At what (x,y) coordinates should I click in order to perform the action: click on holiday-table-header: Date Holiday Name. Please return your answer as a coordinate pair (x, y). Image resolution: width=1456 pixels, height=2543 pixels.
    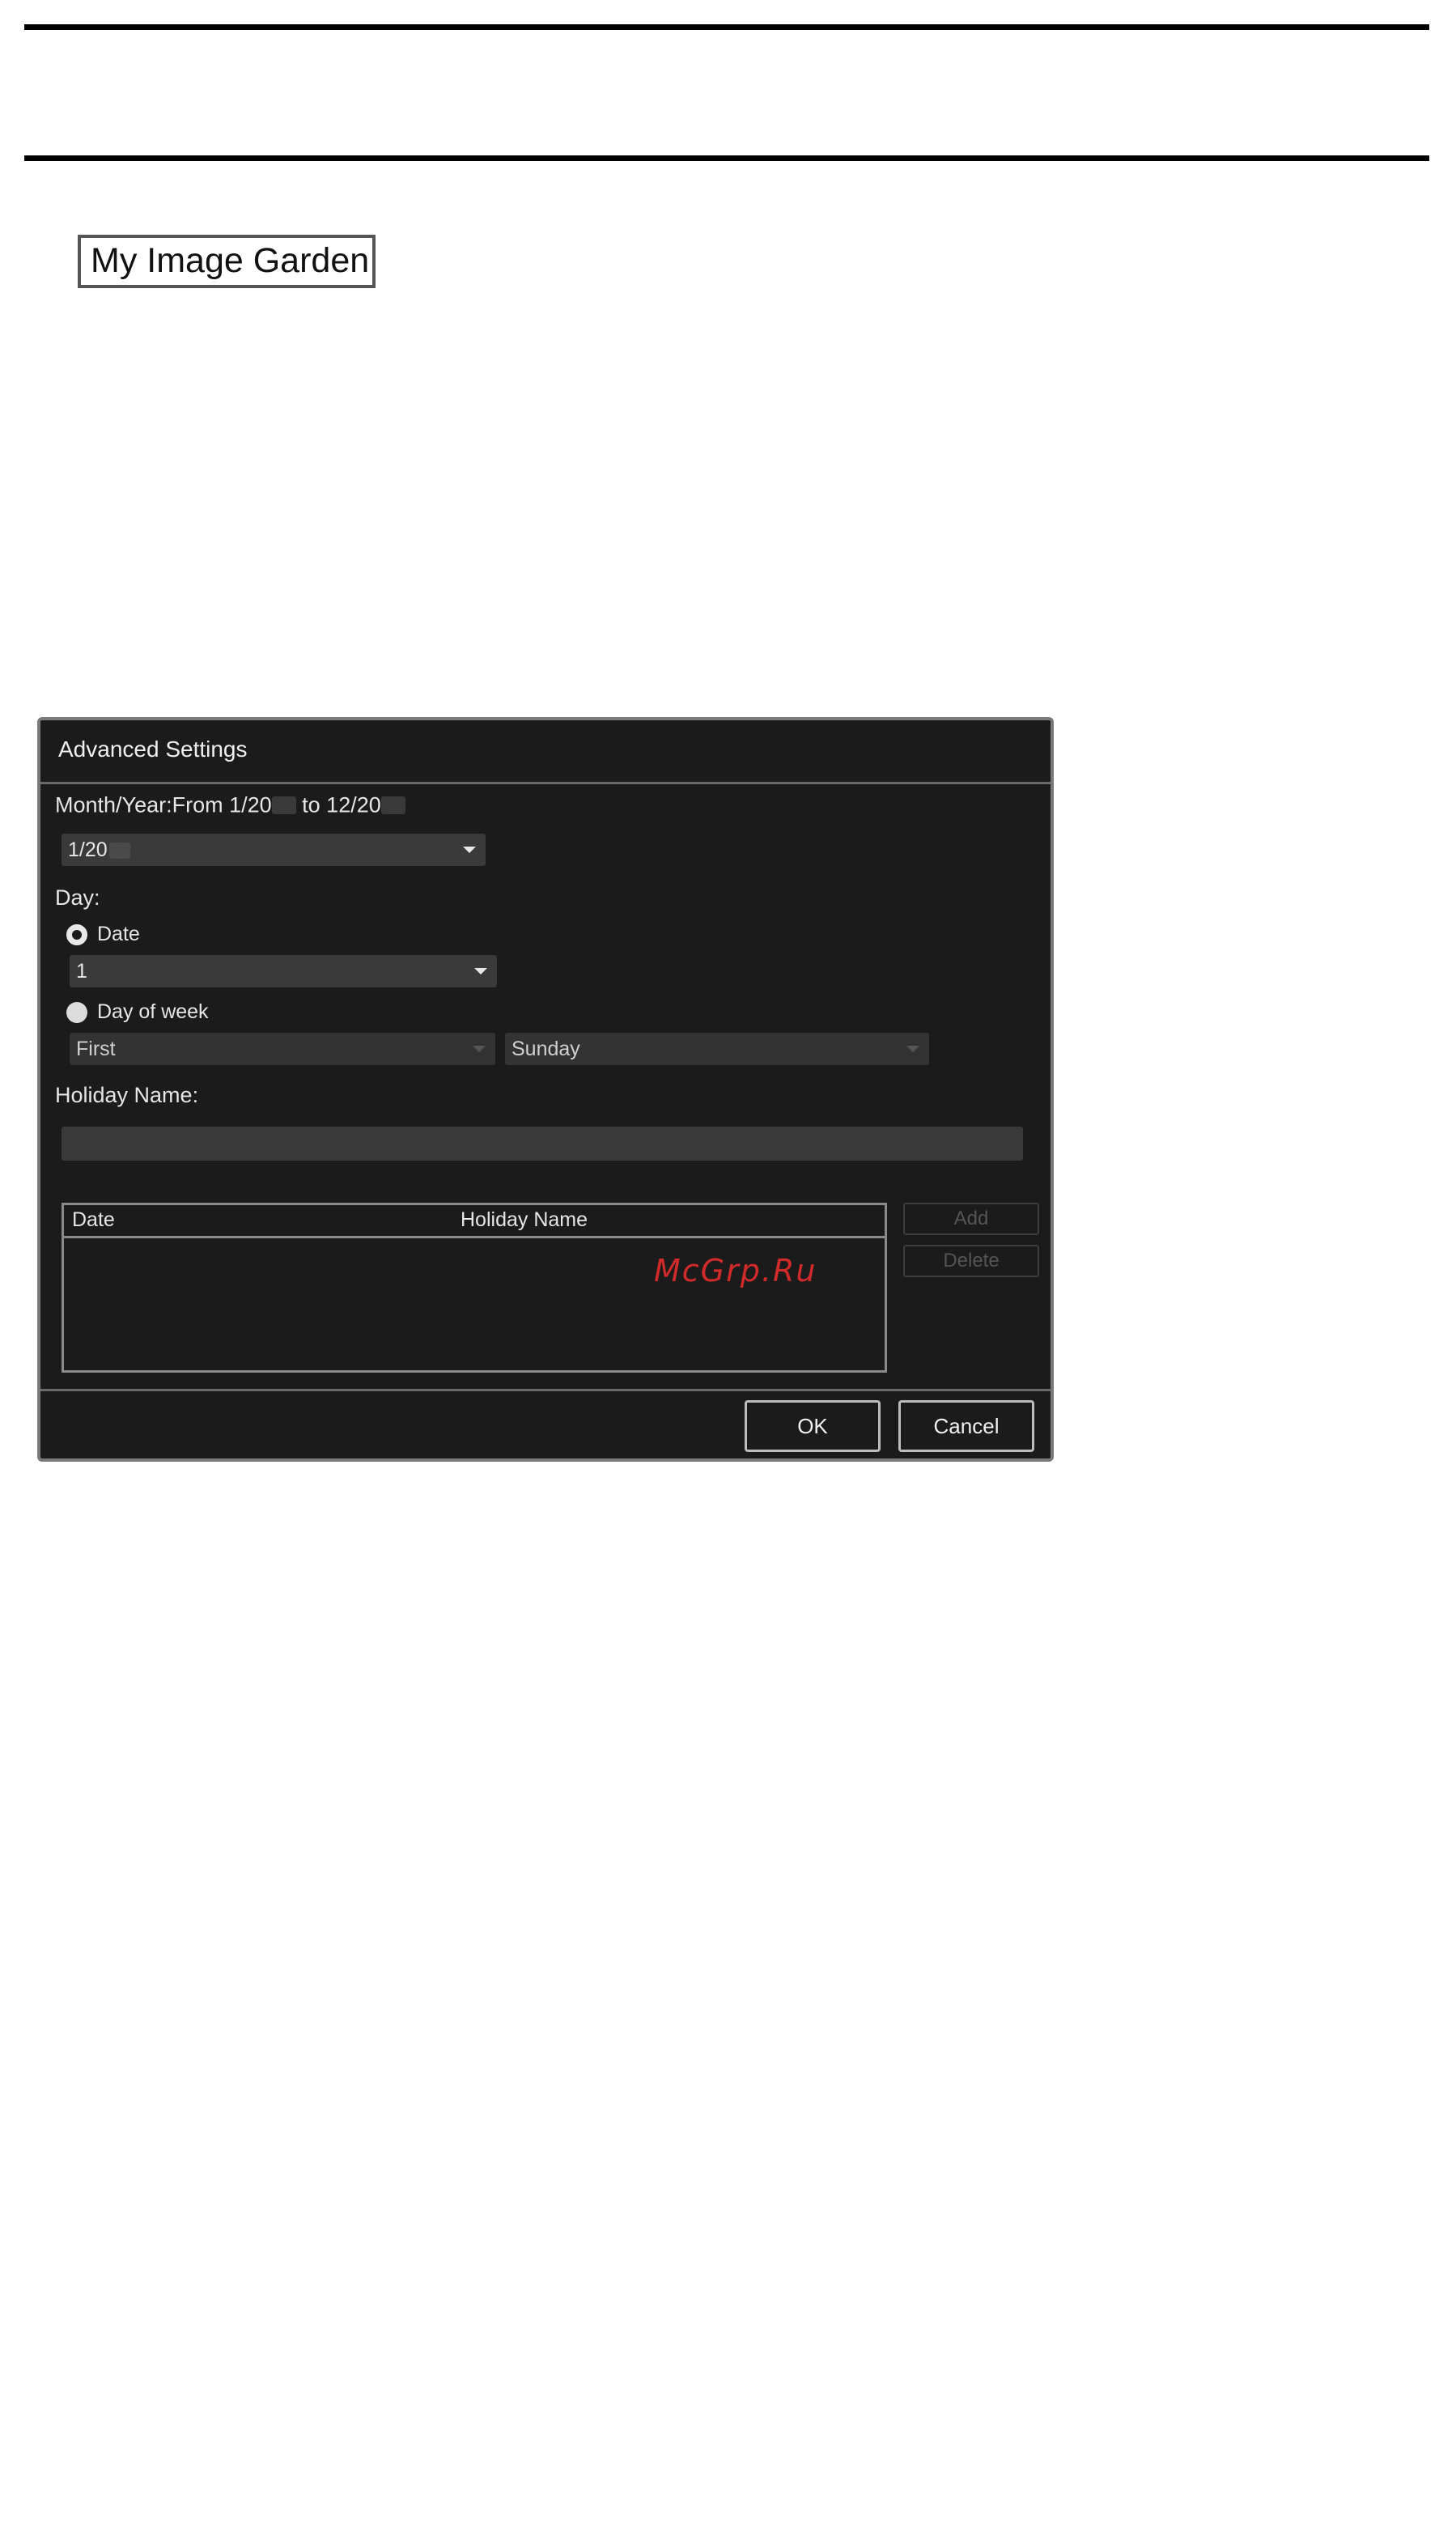
    Looking at the image, I should click on (474, 1222).